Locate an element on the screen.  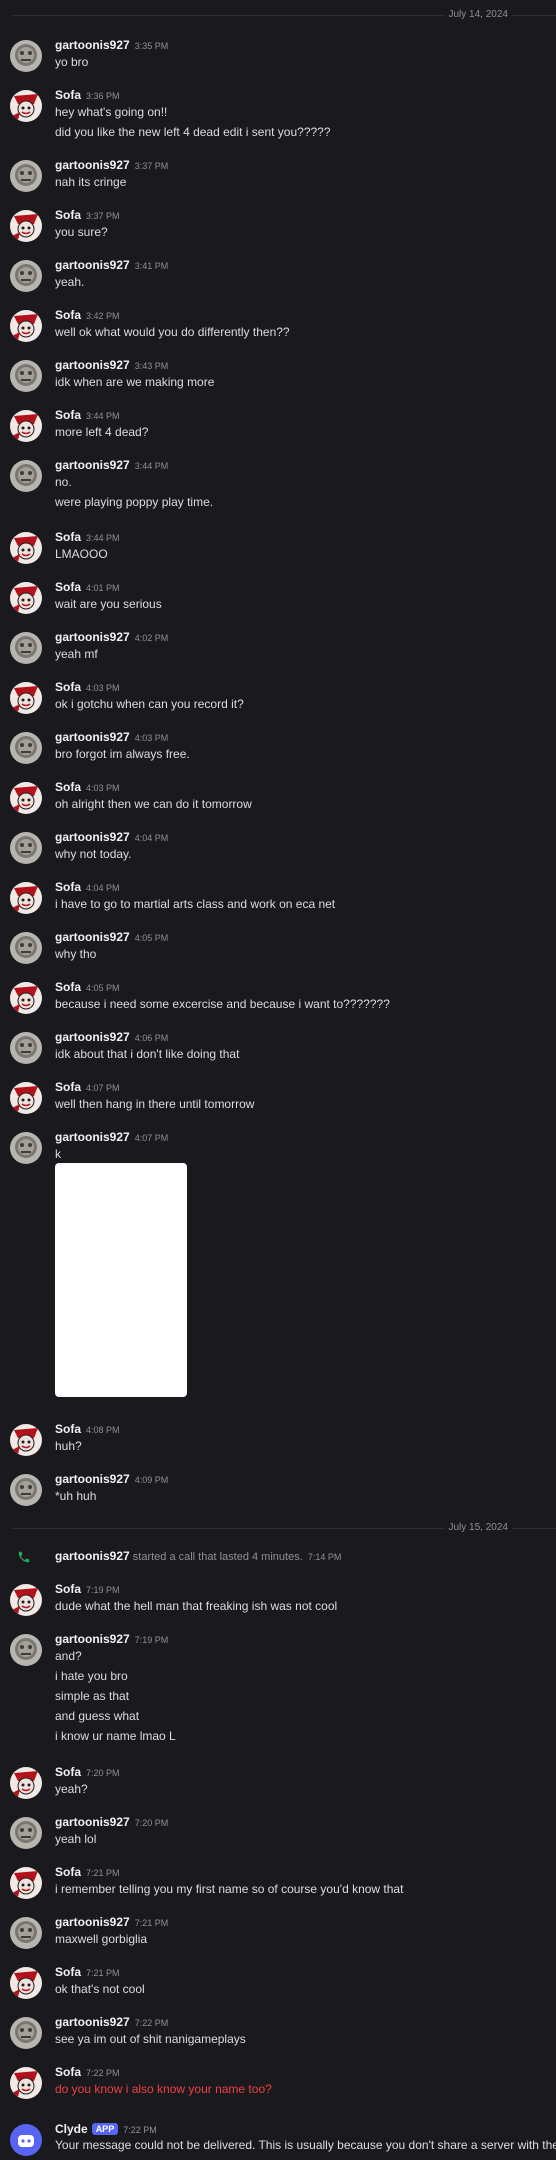
date-divider: July 14, 2024 is located at coordinates (284, 15).